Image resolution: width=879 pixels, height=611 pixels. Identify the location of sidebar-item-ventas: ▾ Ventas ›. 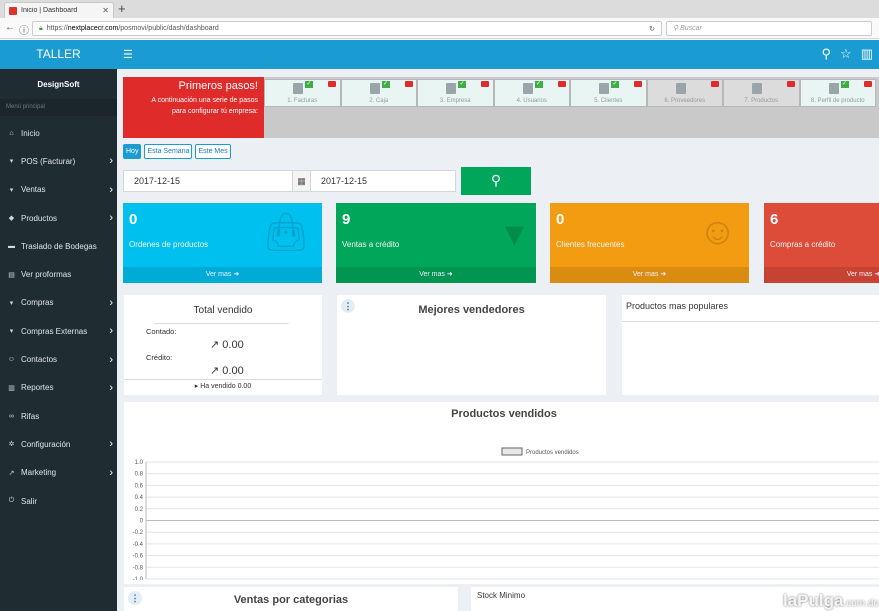
(58, 190).